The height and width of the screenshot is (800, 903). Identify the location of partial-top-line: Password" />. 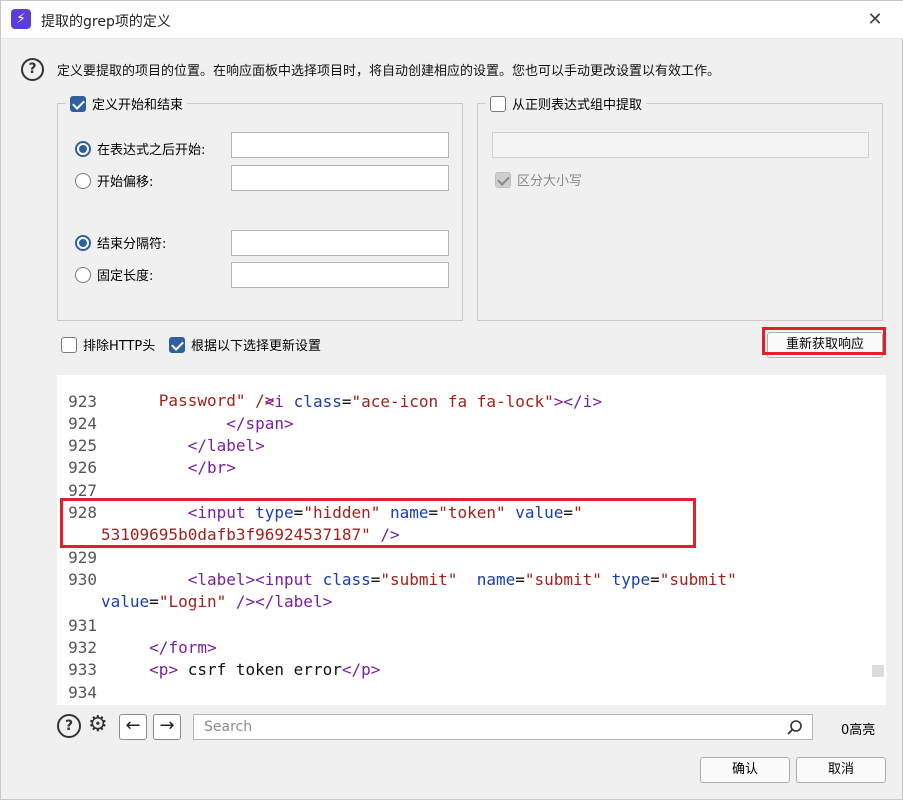
(166, 392).